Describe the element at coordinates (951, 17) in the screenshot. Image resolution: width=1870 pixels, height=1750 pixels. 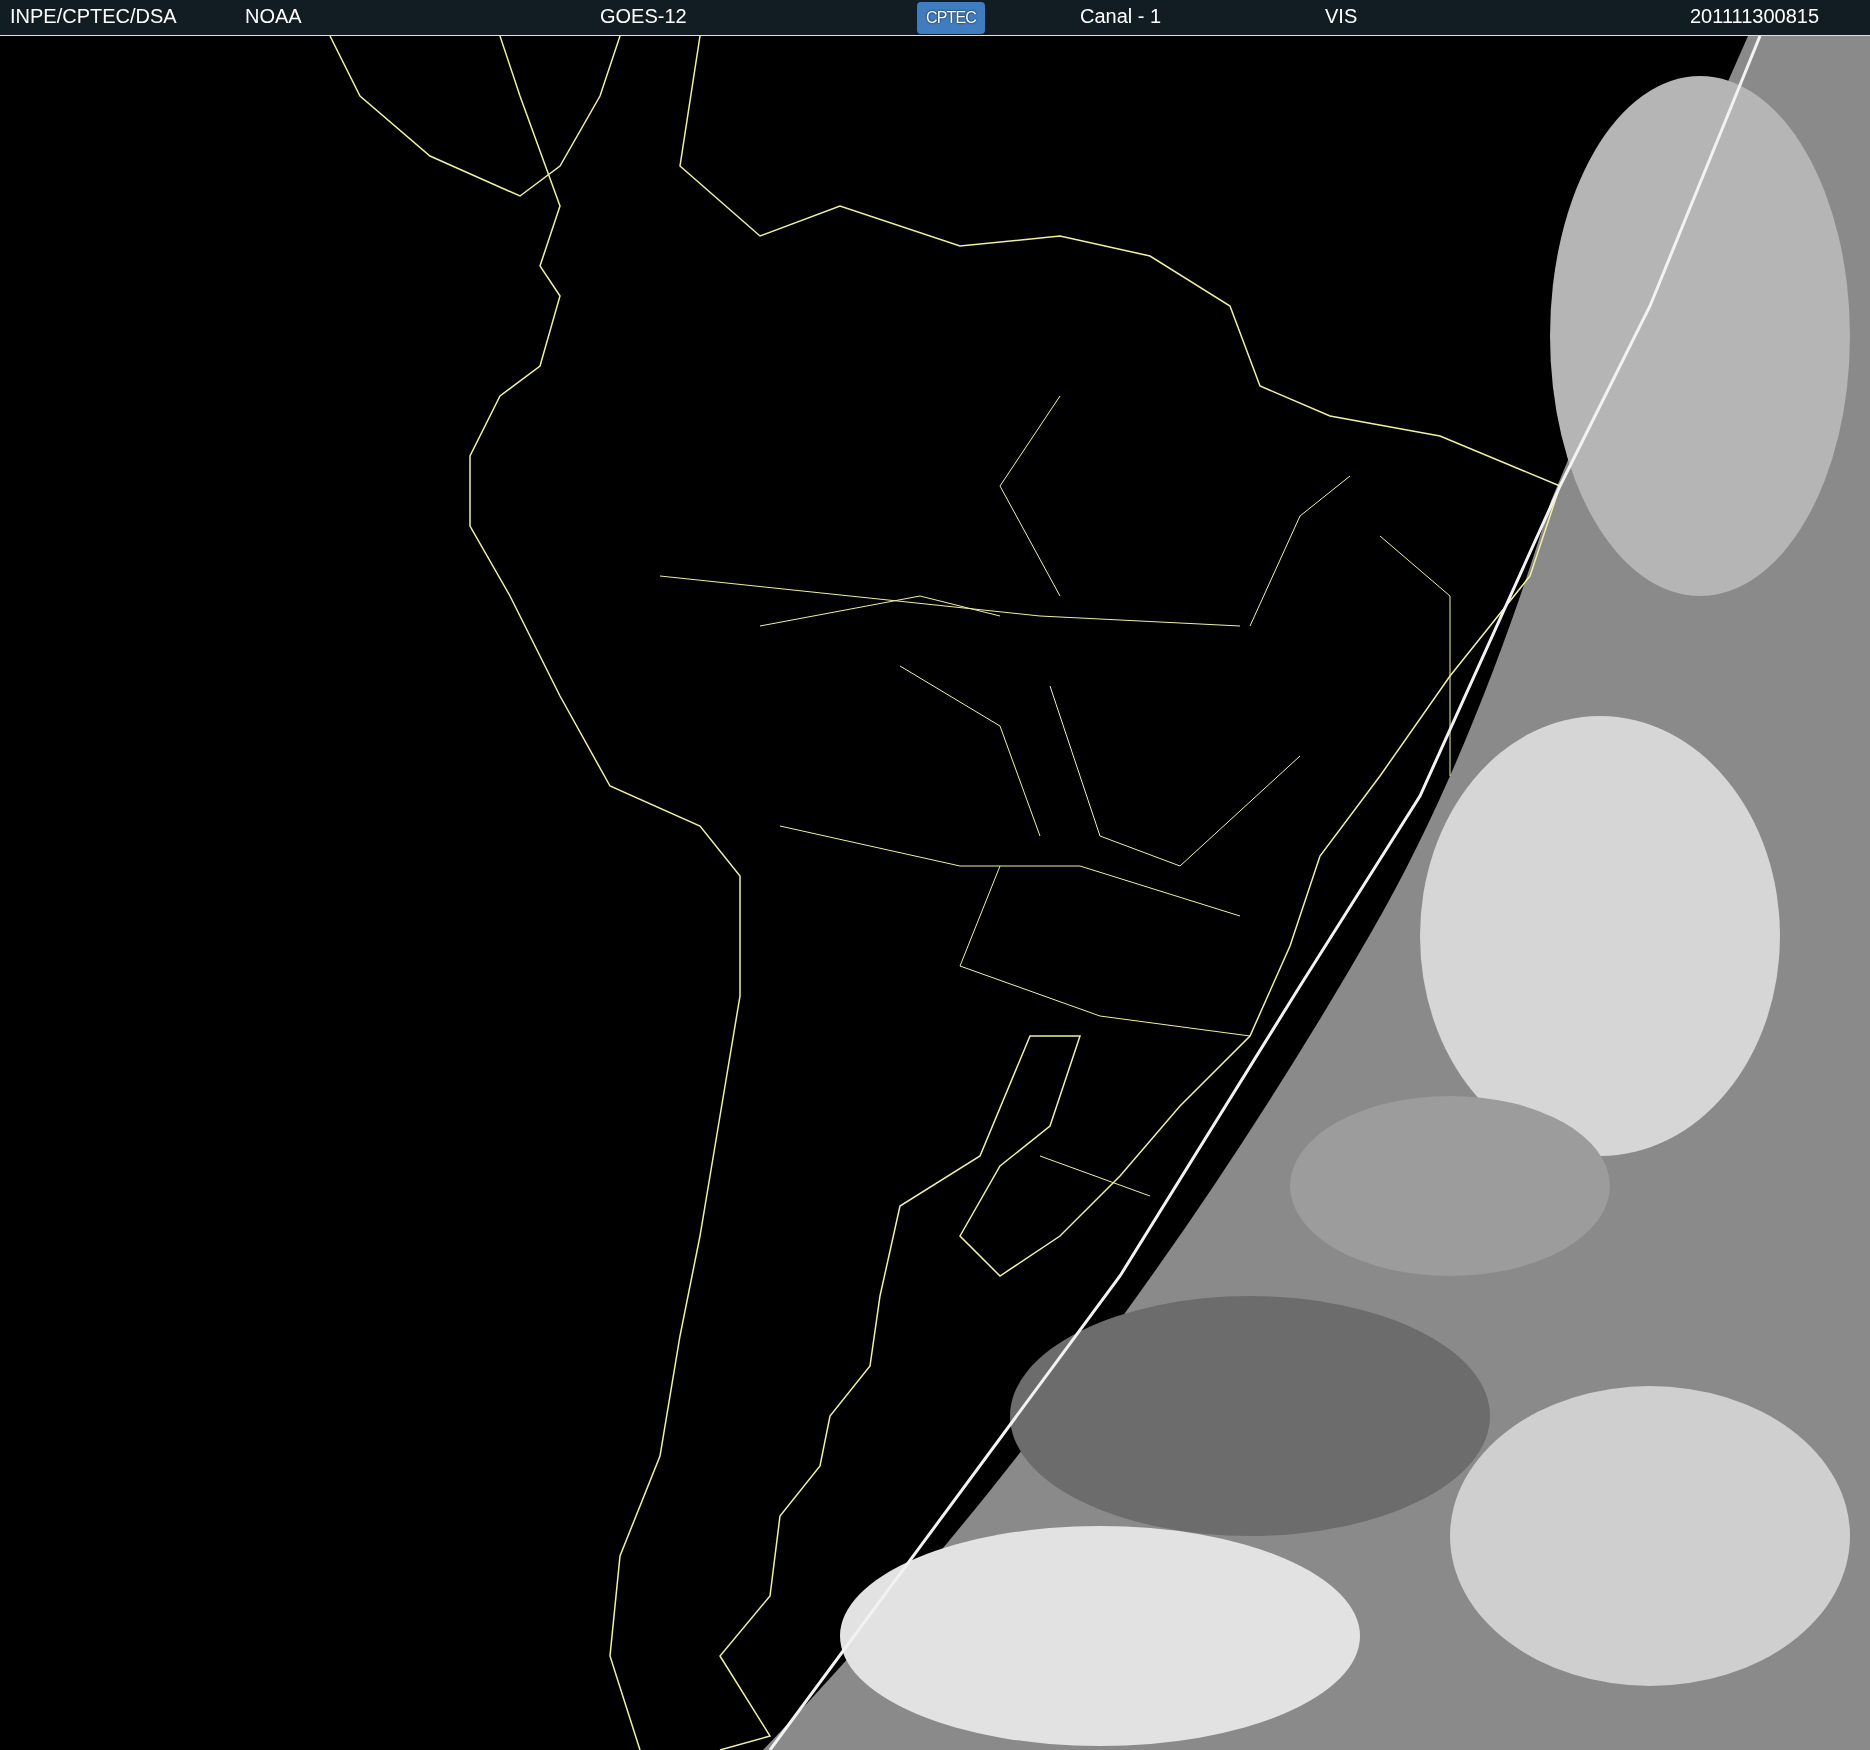
I see `cptec-logo: CPTEC` at that location.